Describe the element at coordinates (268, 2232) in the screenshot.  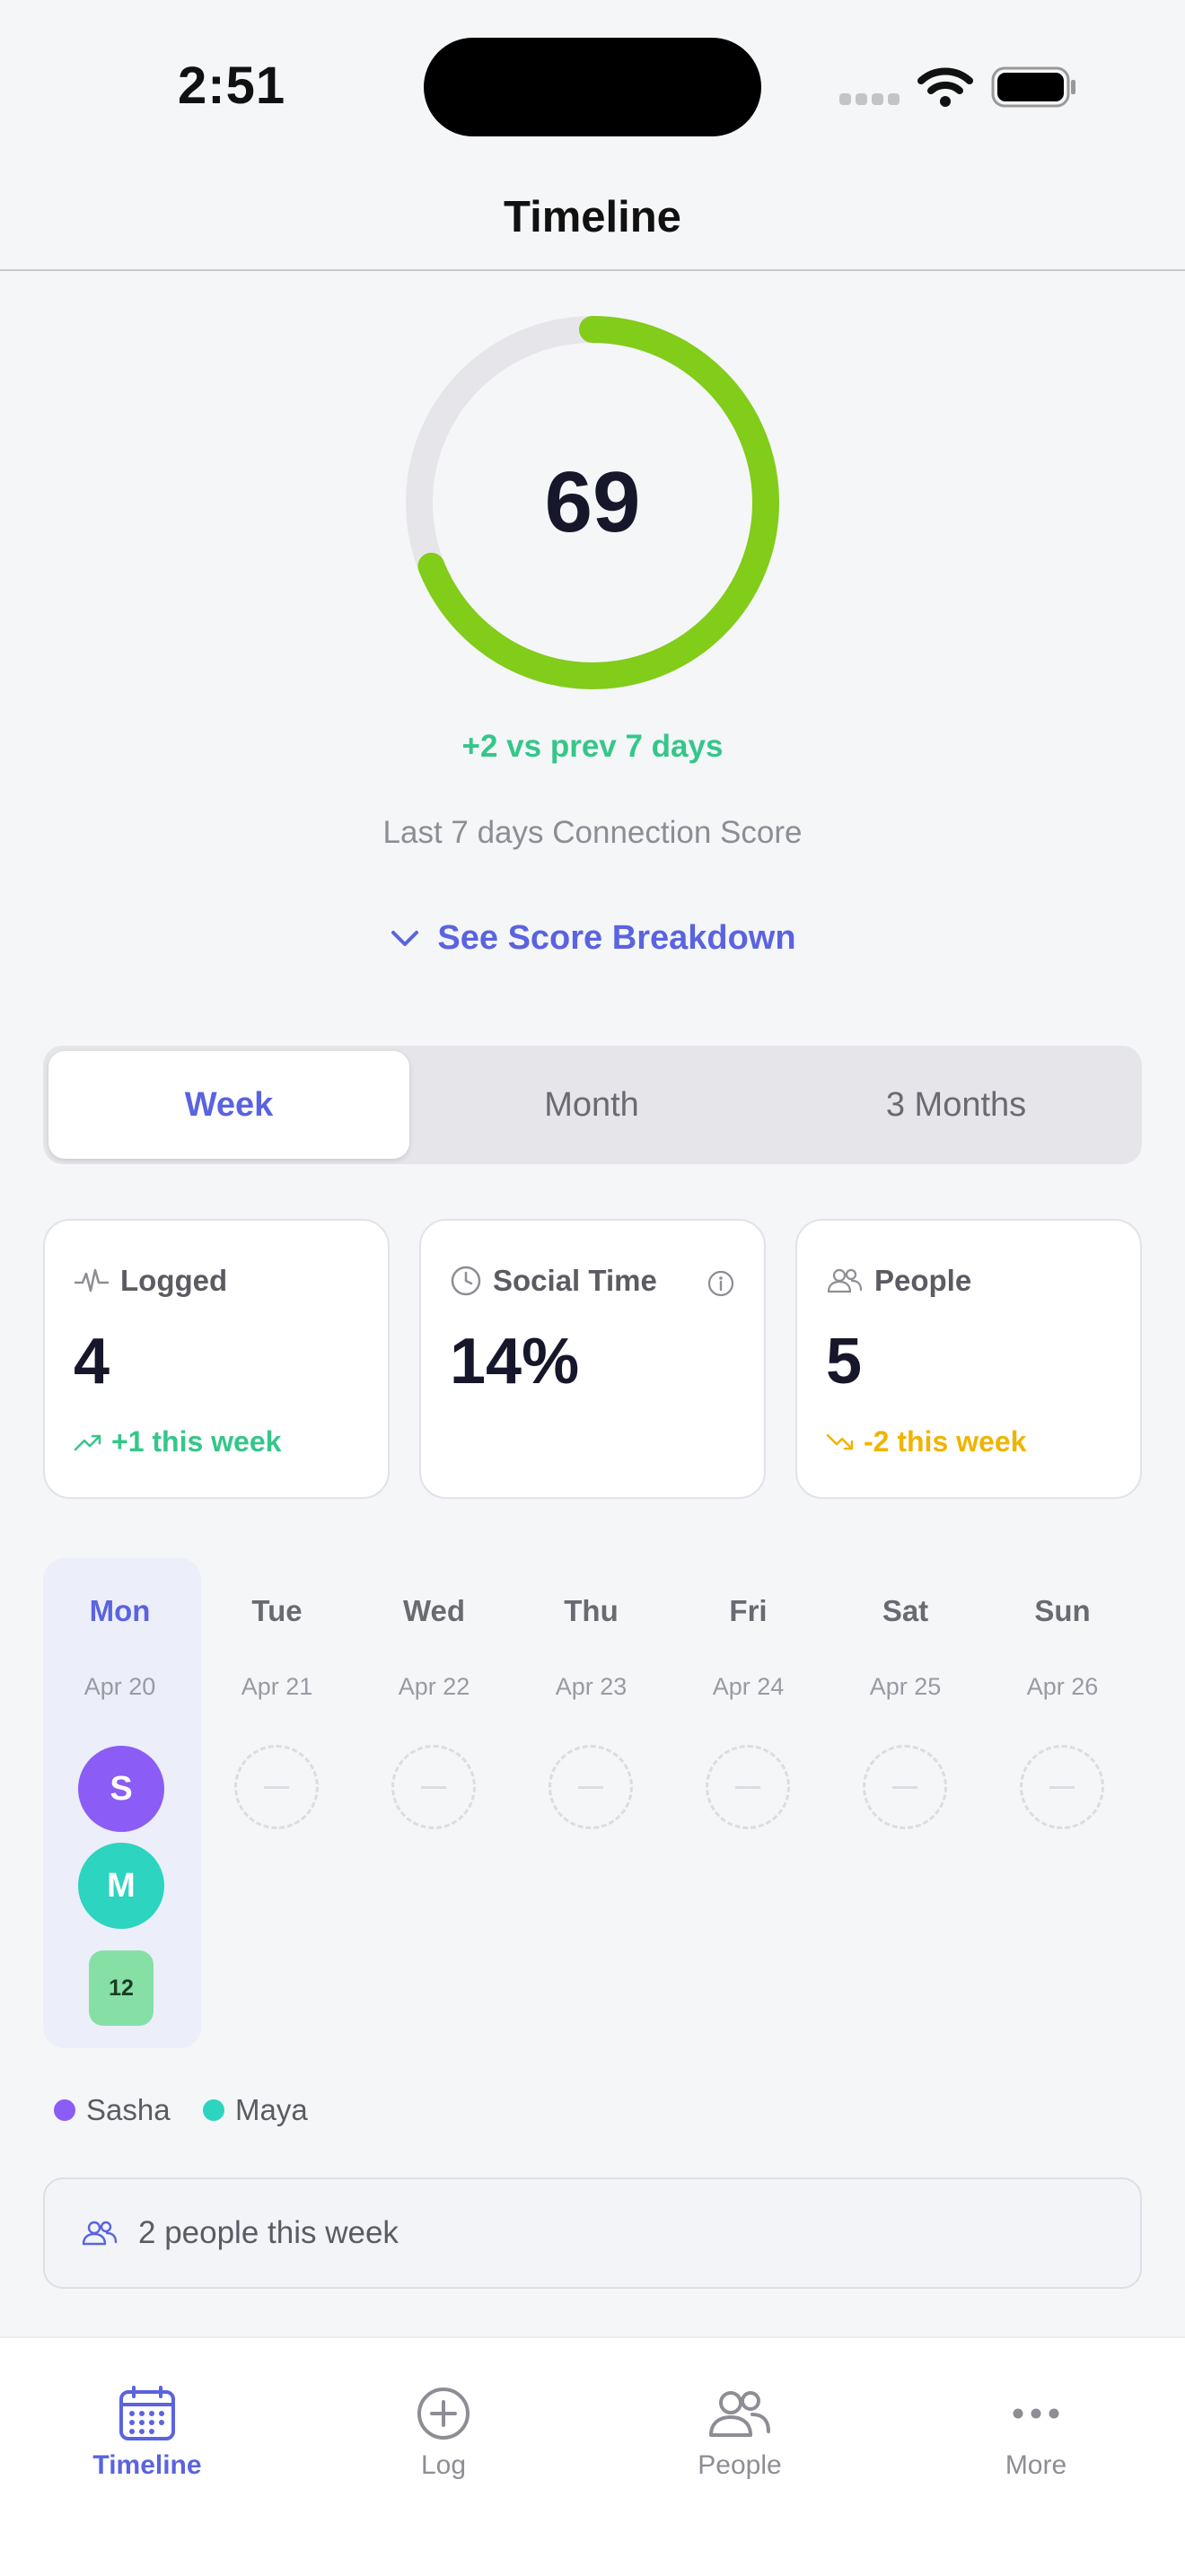
I see `summary-text: 2 people this week` at that location.